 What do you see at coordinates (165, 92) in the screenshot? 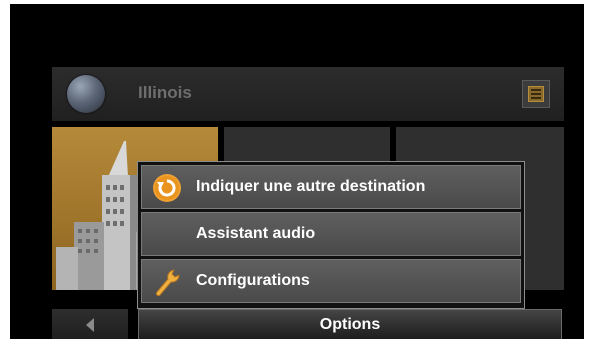
I see `region-name: Illinois` at bounding box center [165, 92].